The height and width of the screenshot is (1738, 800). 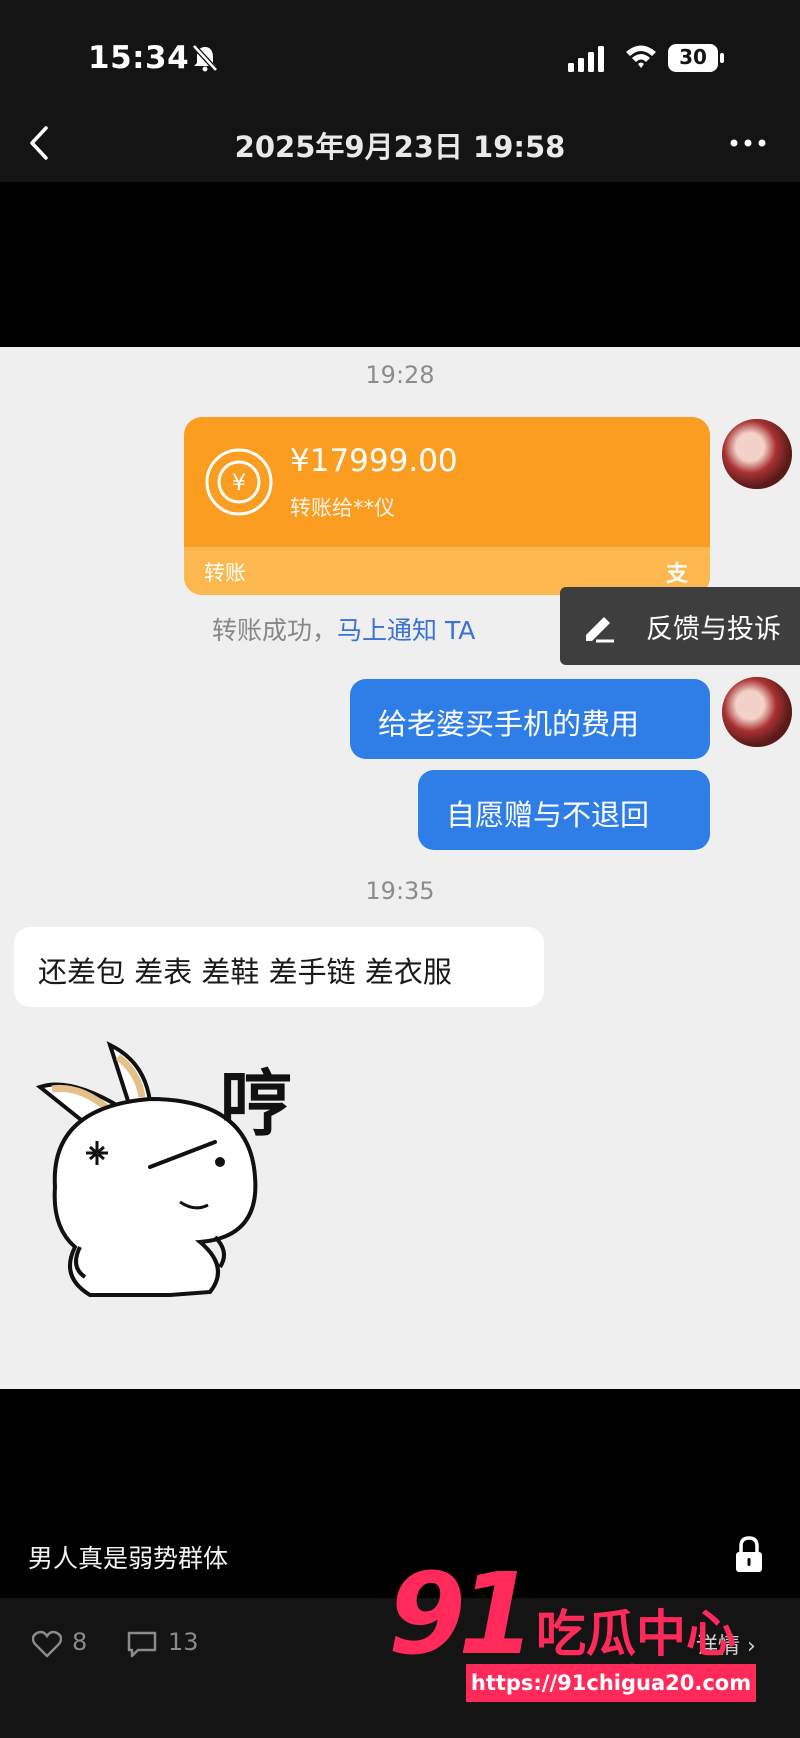 I want to click on transfer-status: 转账成功，马上通知 TA, so click(x=343, y=629).